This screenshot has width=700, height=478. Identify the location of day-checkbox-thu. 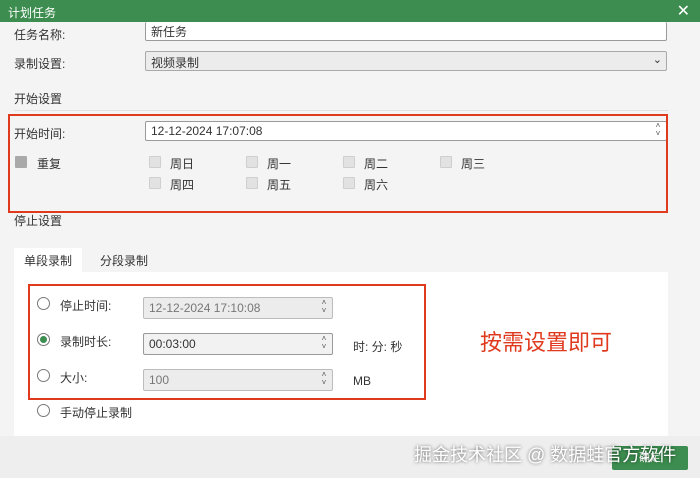
(155, 183).